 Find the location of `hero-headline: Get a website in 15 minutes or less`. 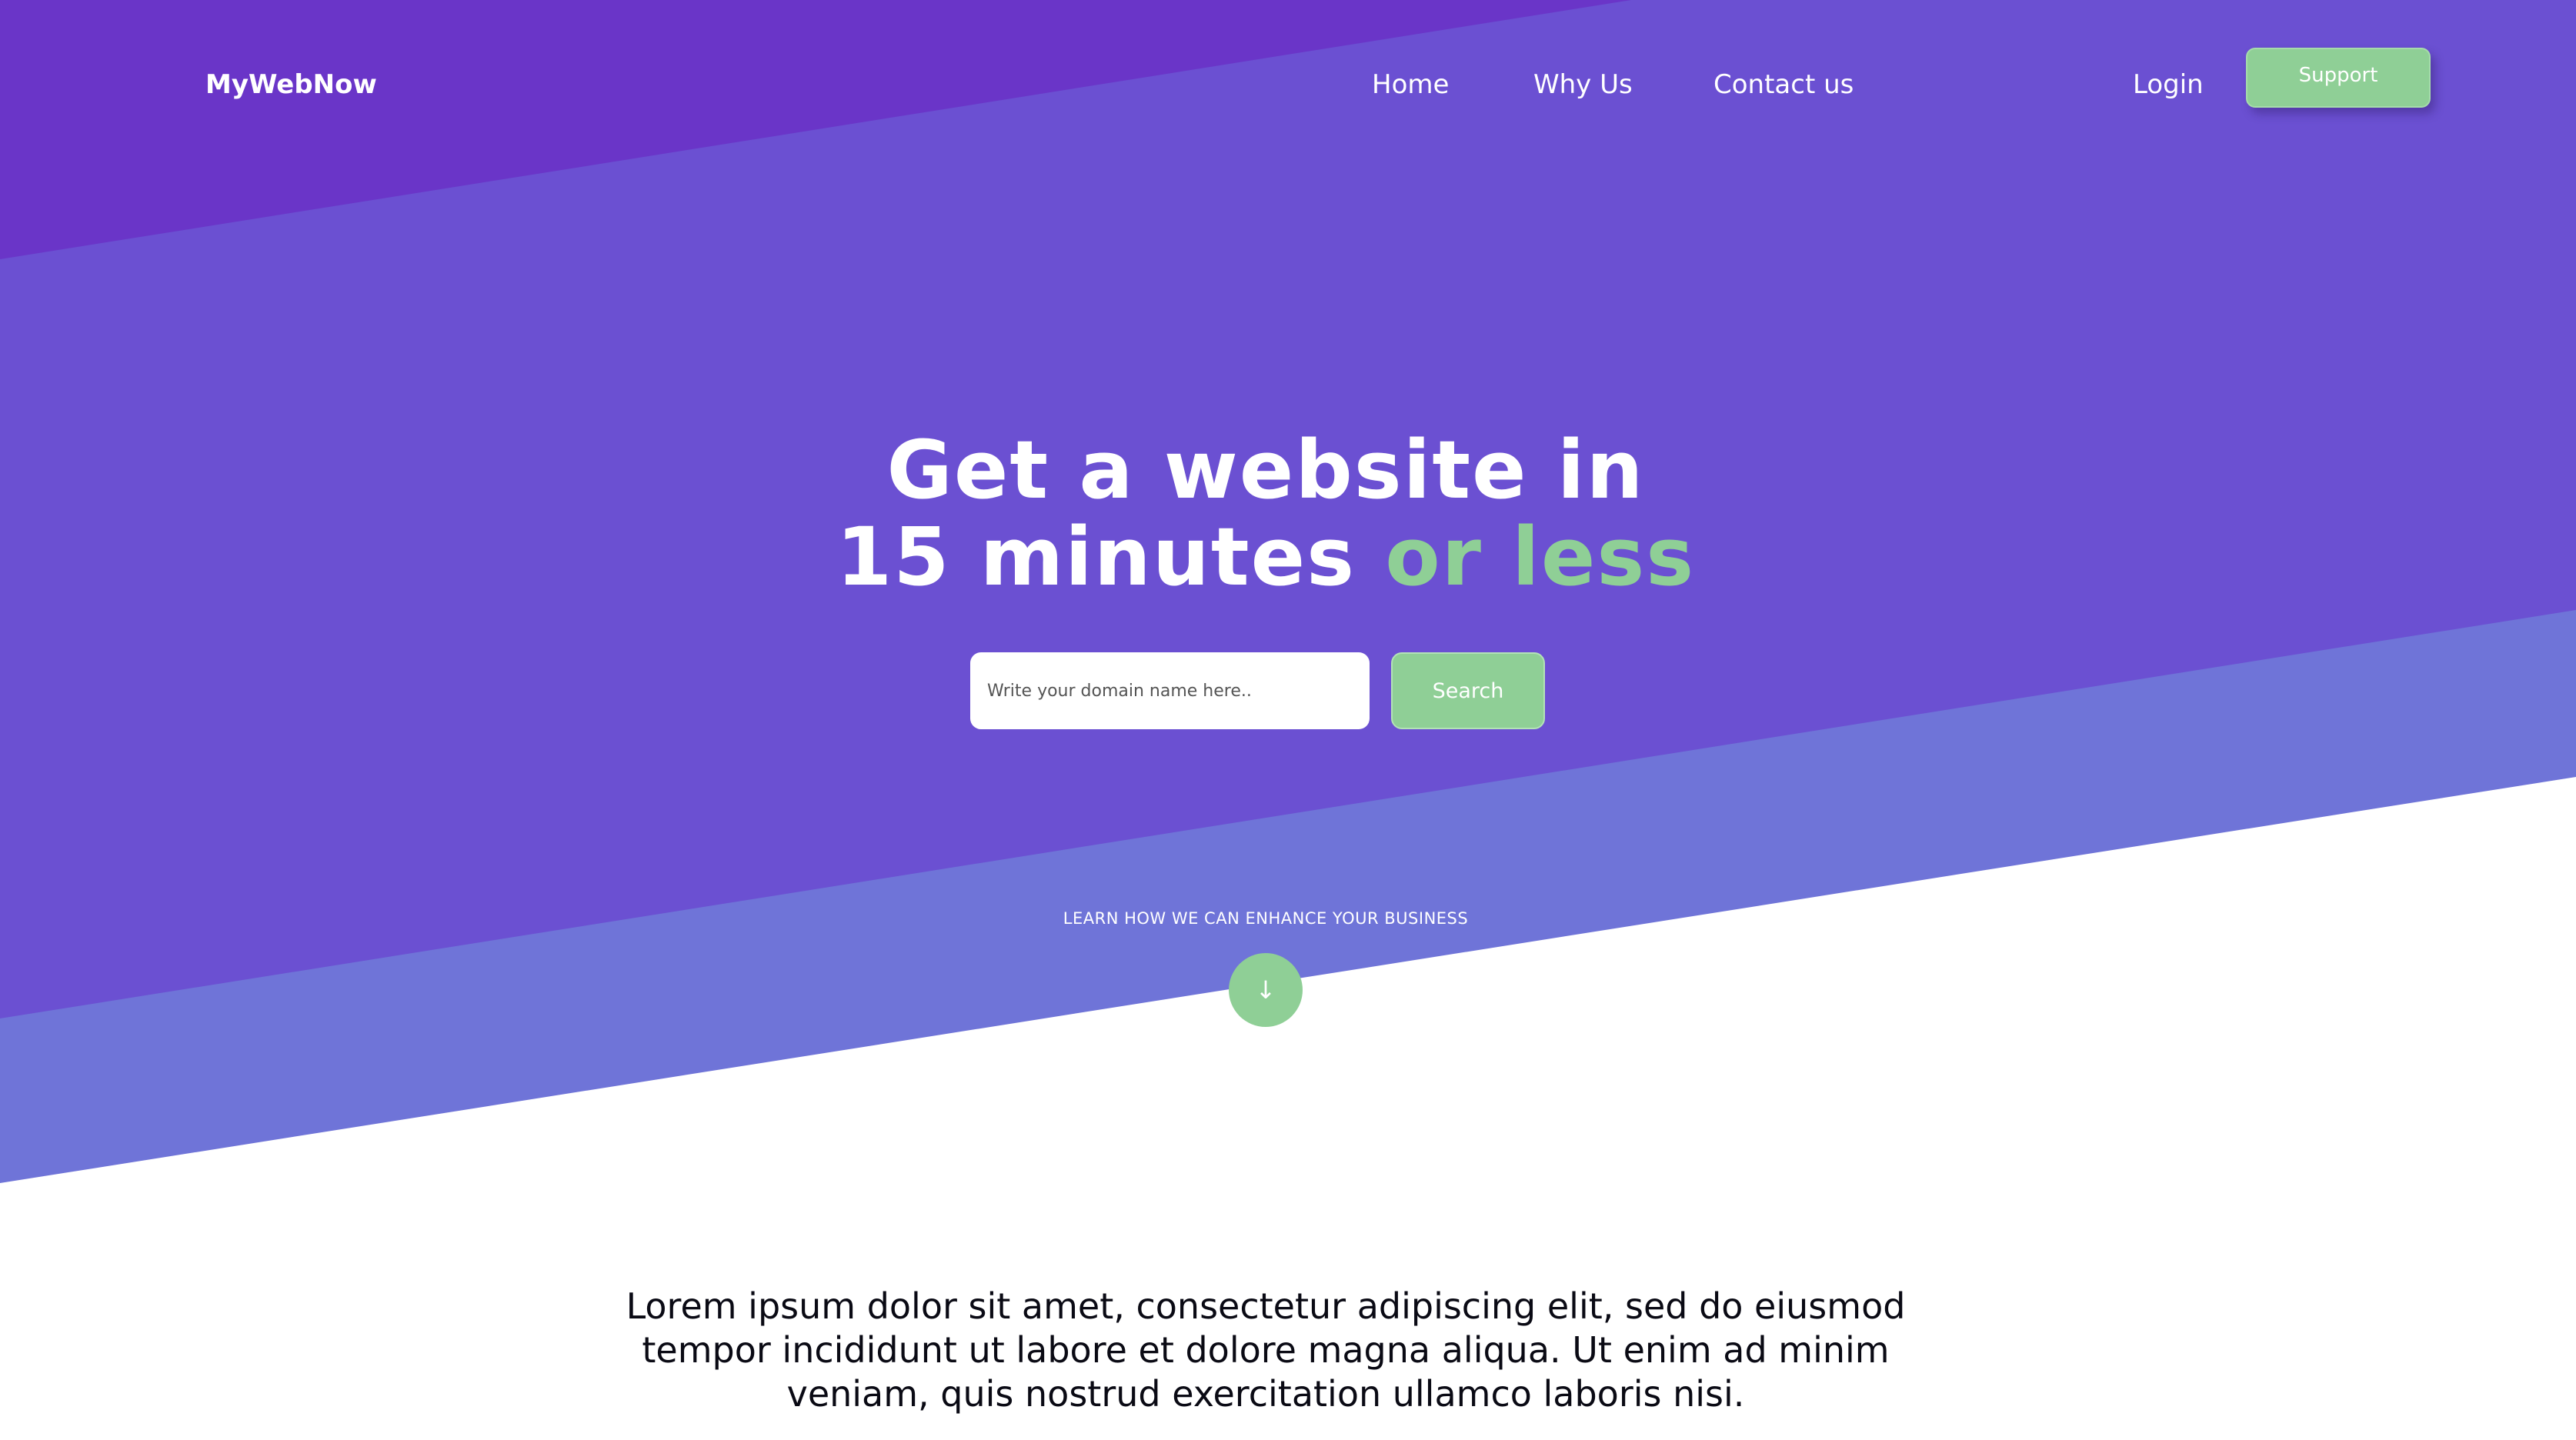

hero-headline: Get a website in 15 minutes or less is located at coordinates (1265, 514).